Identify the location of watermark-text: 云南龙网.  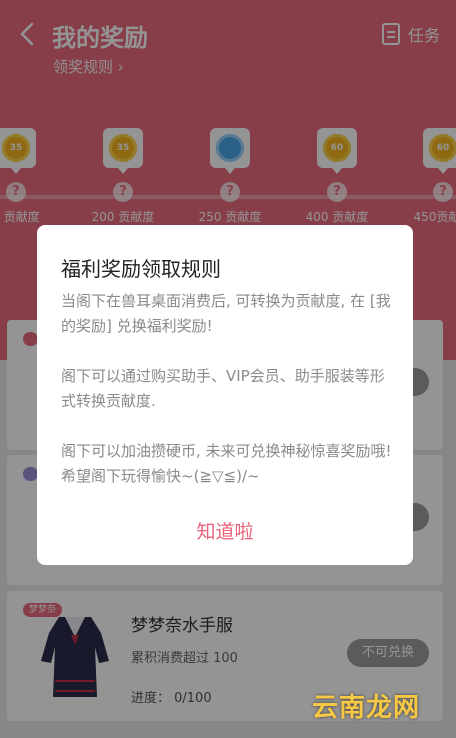
(365, 708).